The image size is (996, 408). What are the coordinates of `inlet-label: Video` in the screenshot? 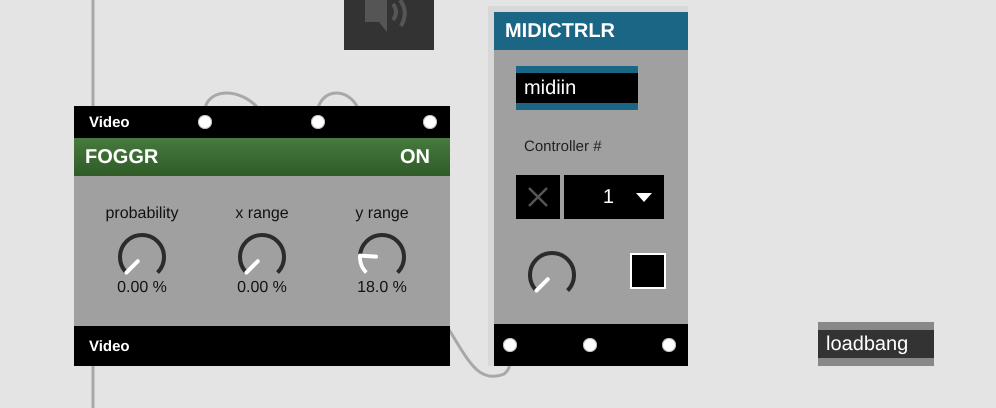 It's located at (109, 122).